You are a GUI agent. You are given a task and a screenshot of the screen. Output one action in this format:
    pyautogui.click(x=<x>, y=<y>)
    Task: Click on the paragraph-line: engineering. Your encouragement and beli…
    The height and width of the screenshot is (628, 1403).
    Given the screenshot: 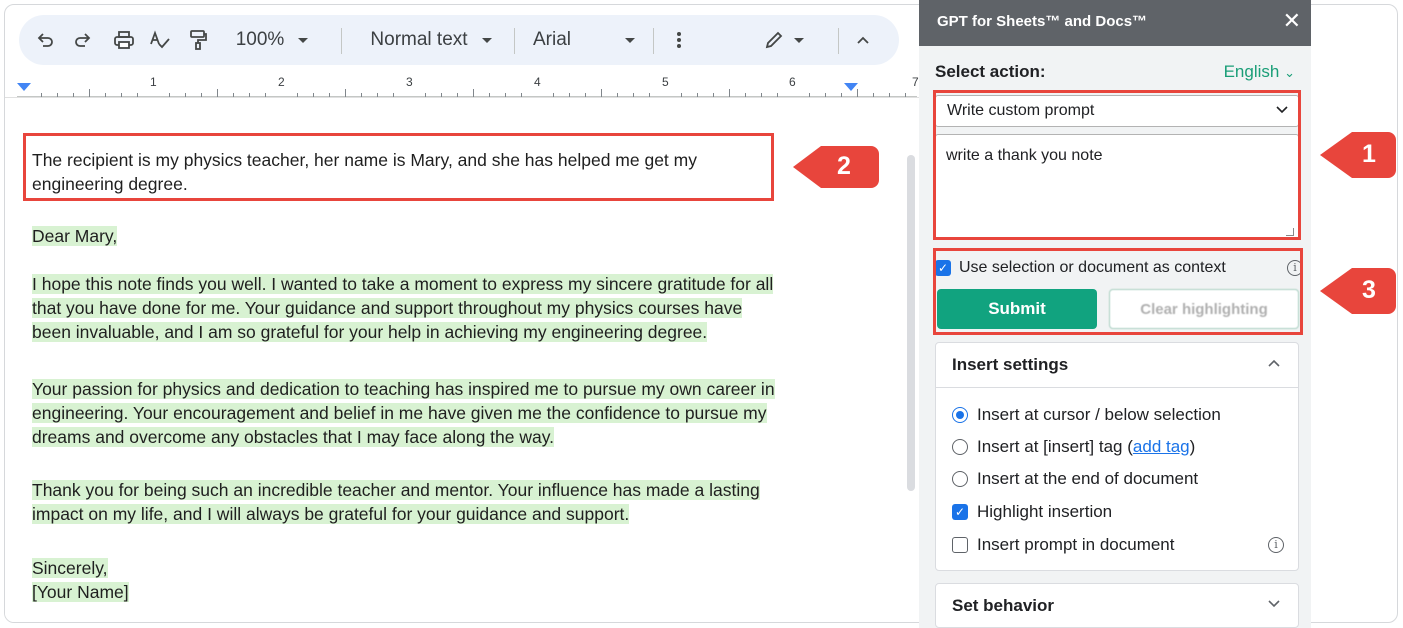 What is the action you would take?
    pyautogui.click(x=399, y=413)
    